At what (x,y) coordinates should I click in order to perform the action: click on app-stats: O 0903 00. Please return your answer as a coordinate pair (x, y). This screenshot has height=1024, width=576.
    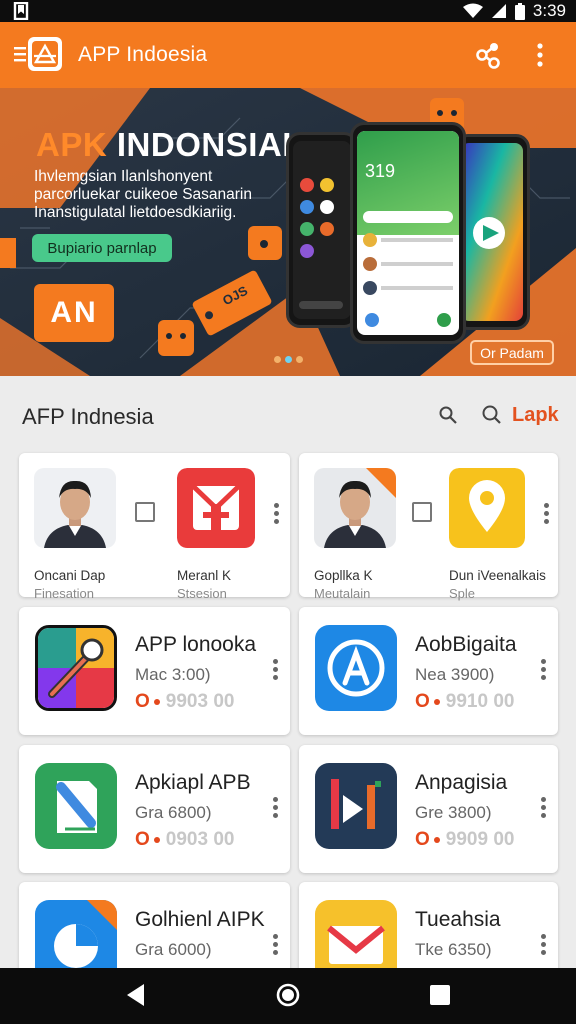
    Looking at the image, I should click on (185, 839).